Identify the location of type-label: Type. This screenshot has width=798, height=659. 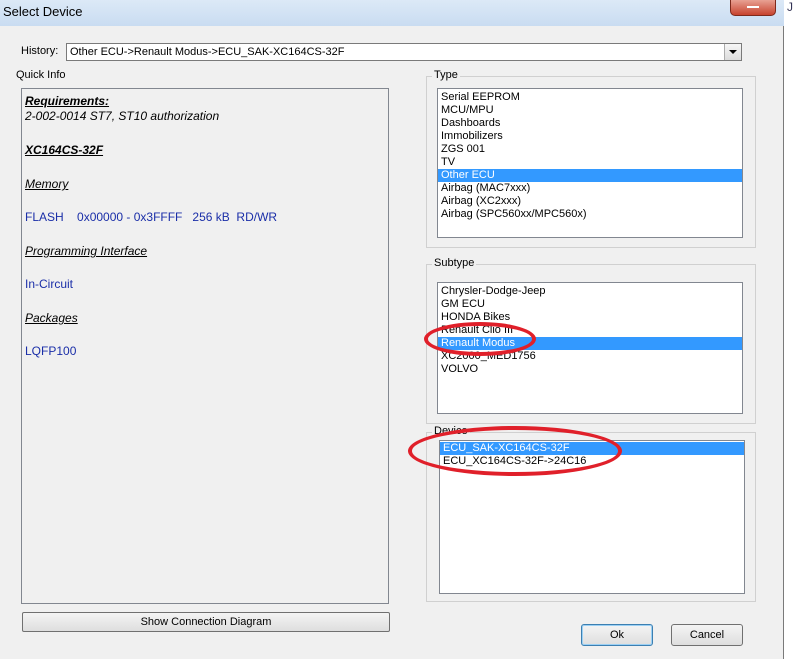
(446, 75).